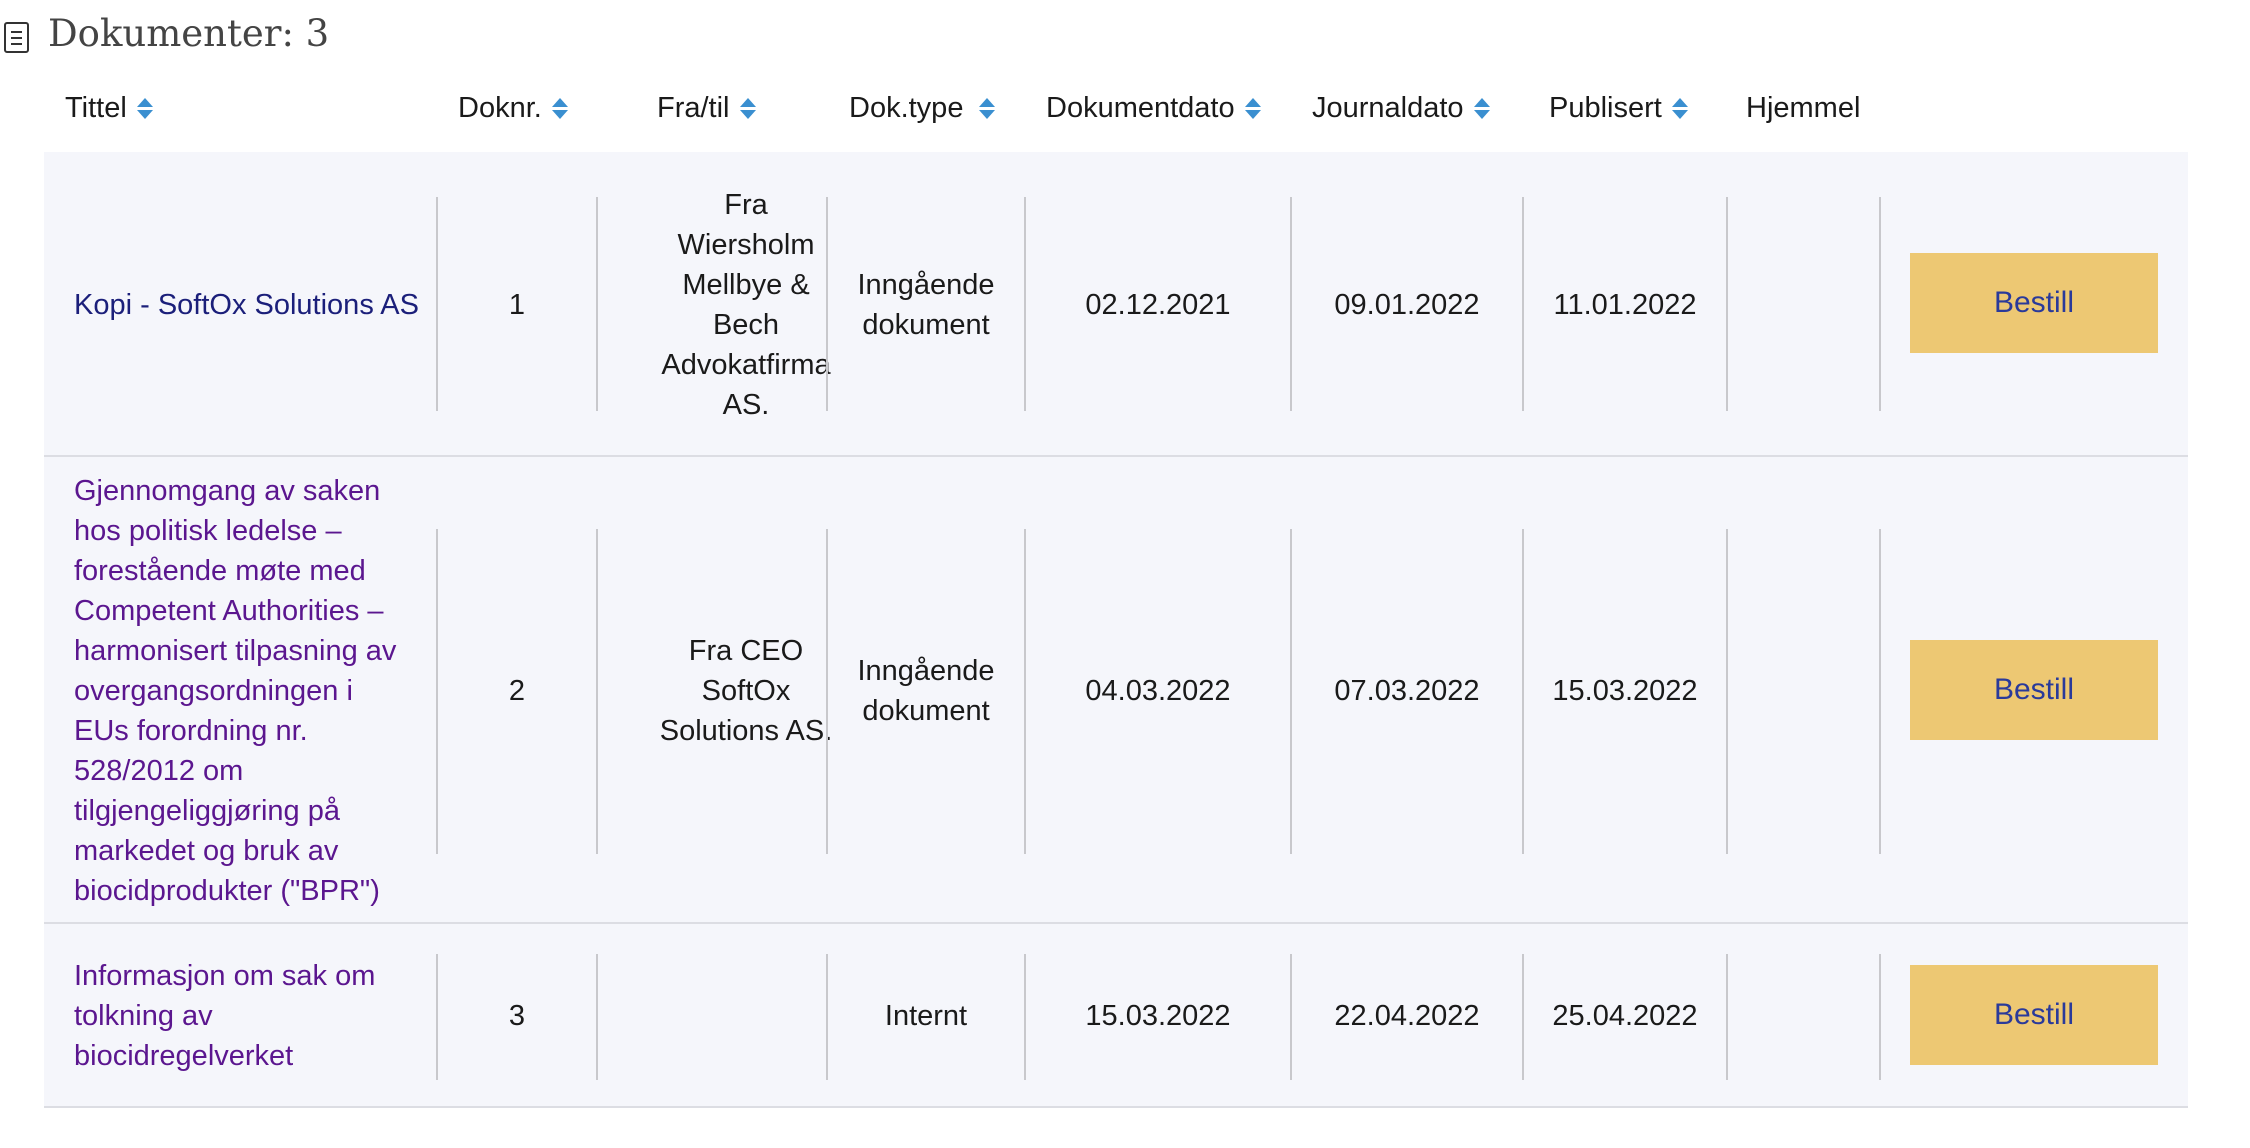 This screenshot has width=2250, height=1148. I want to click on column-header-fra-til: Fra/til, so click(706, 108).